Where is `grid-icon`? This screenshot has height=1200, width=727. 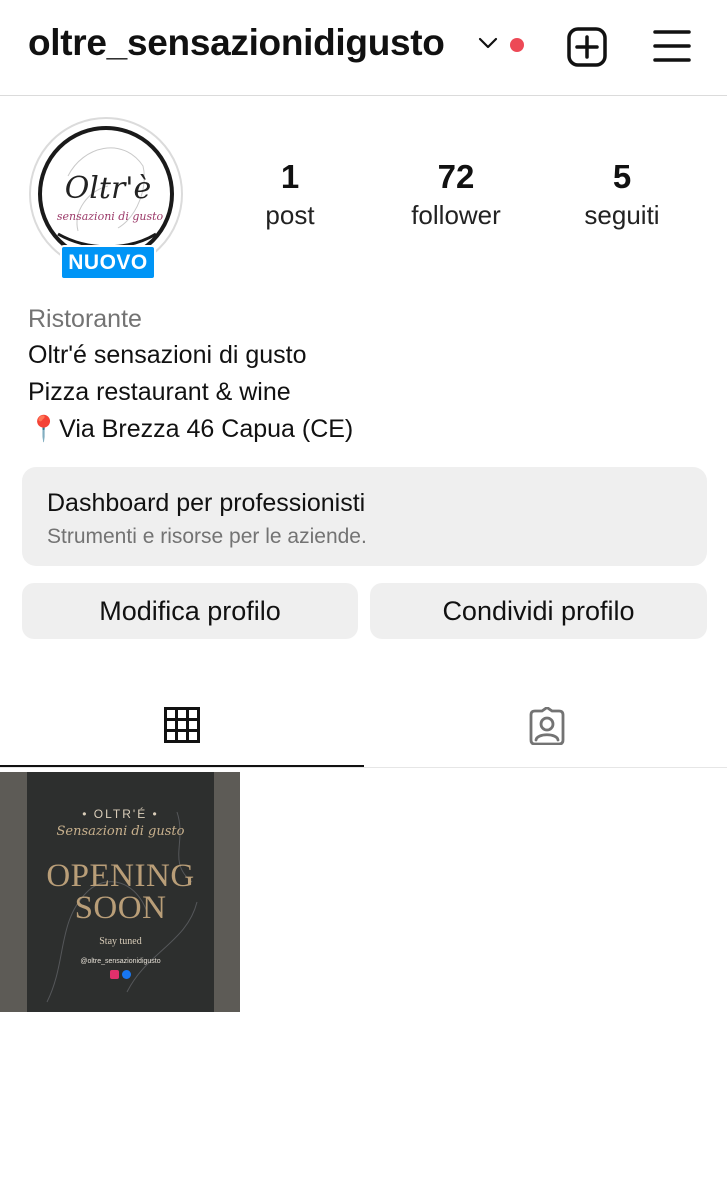 grid-icon is located at coordinates (182, 725).